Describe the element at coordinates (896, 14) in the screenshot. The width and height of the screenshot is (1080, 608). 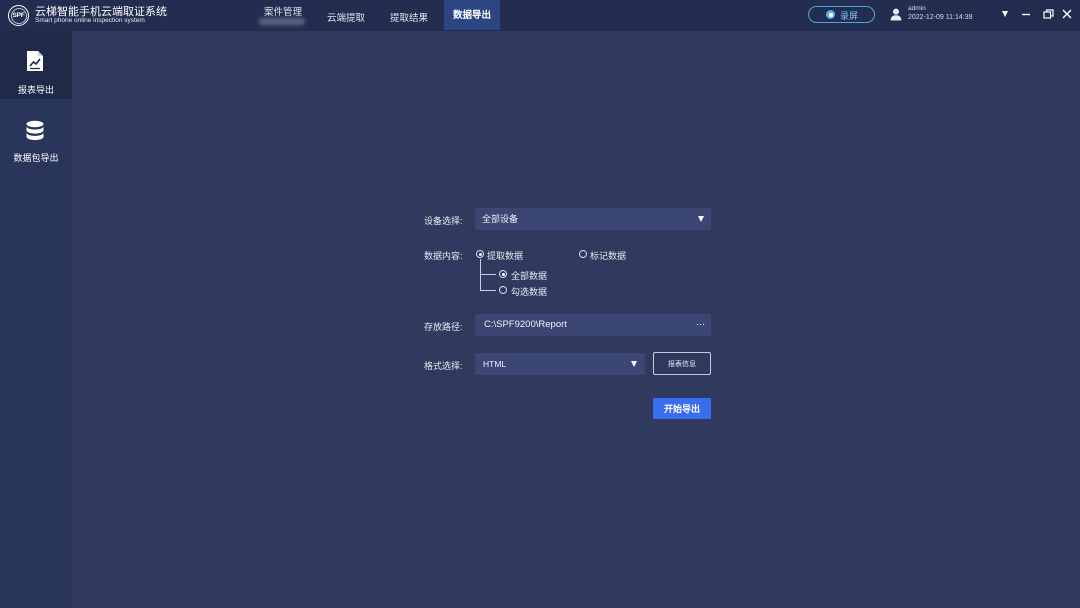
I see `user-icon` at that location.